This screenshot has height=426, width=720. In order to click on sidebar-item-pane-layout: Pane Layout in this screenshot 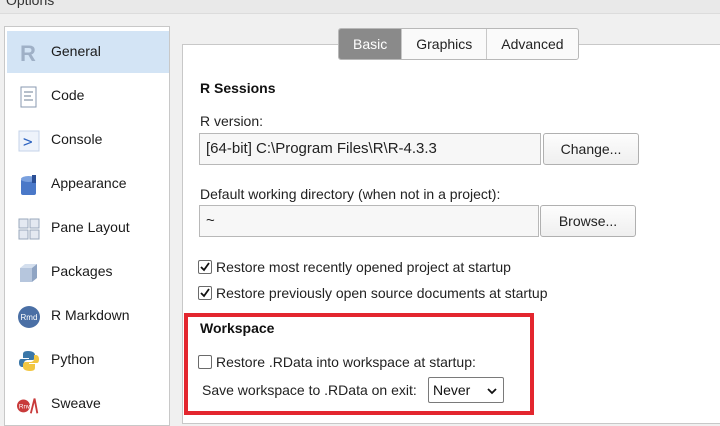, I will do `click(88, 228)`.